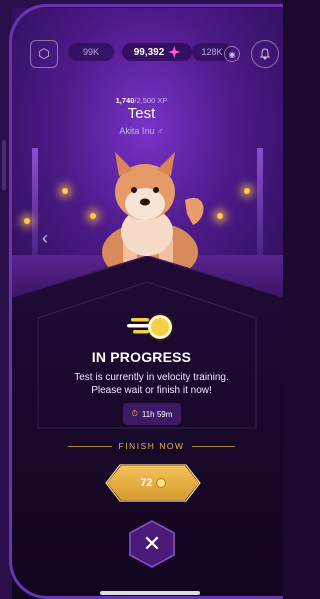 The height and width of the screenshot is (599, 320). What do you see at coordinates (141, 113) in the screenshot?
I see `pet-name: Test` at bounding box center [141, 113].